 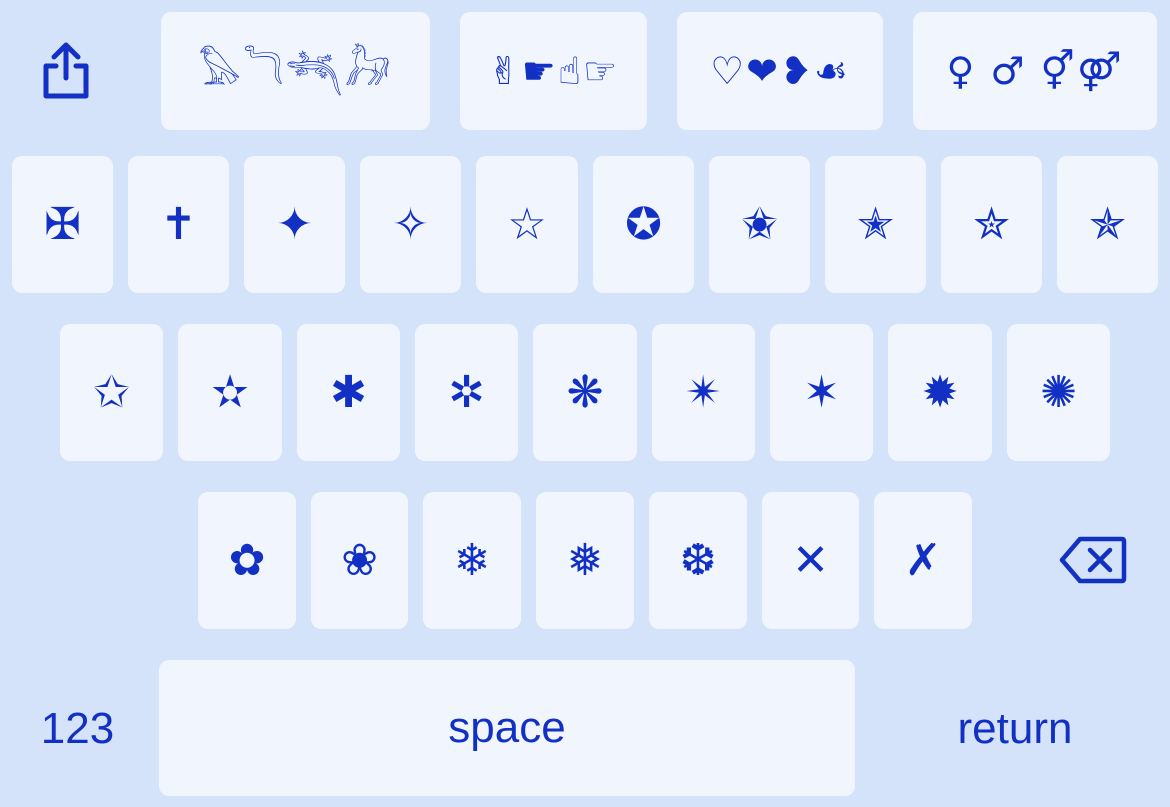 I want to click on space-key: space, so click(x=507, y=728).